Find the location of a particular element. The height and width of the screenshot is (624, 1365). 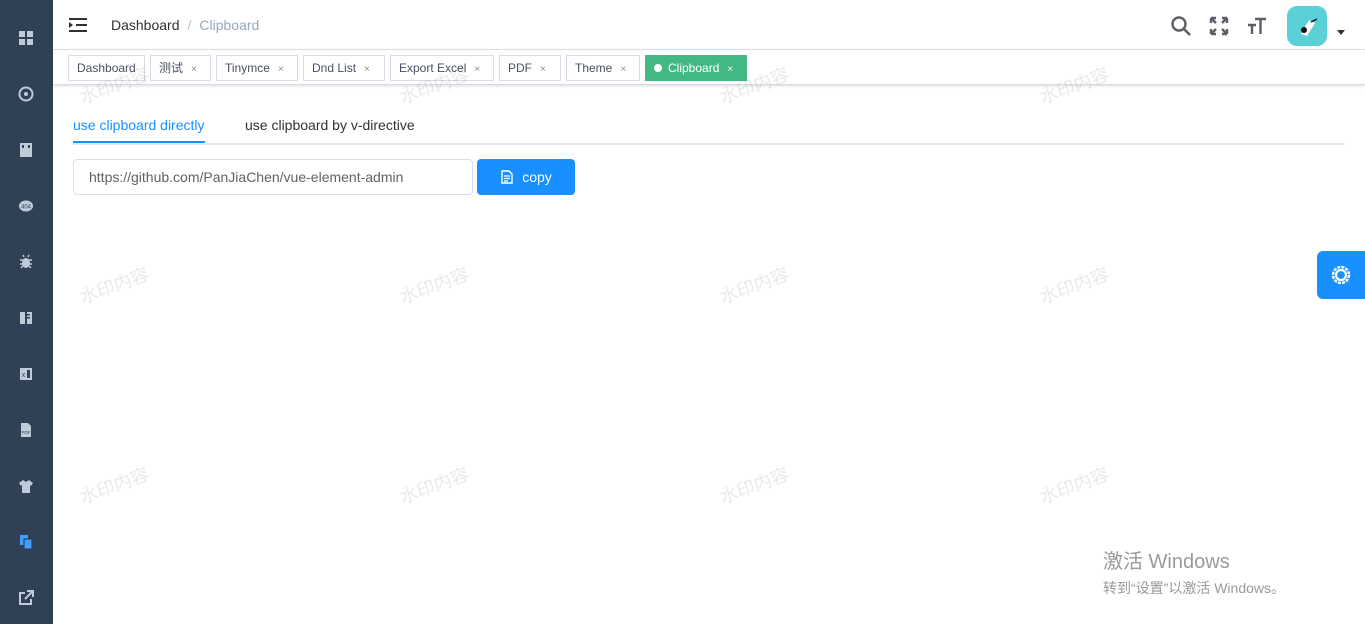

tag-tinymce: Tinymce × is located at coordinates (257, 68).